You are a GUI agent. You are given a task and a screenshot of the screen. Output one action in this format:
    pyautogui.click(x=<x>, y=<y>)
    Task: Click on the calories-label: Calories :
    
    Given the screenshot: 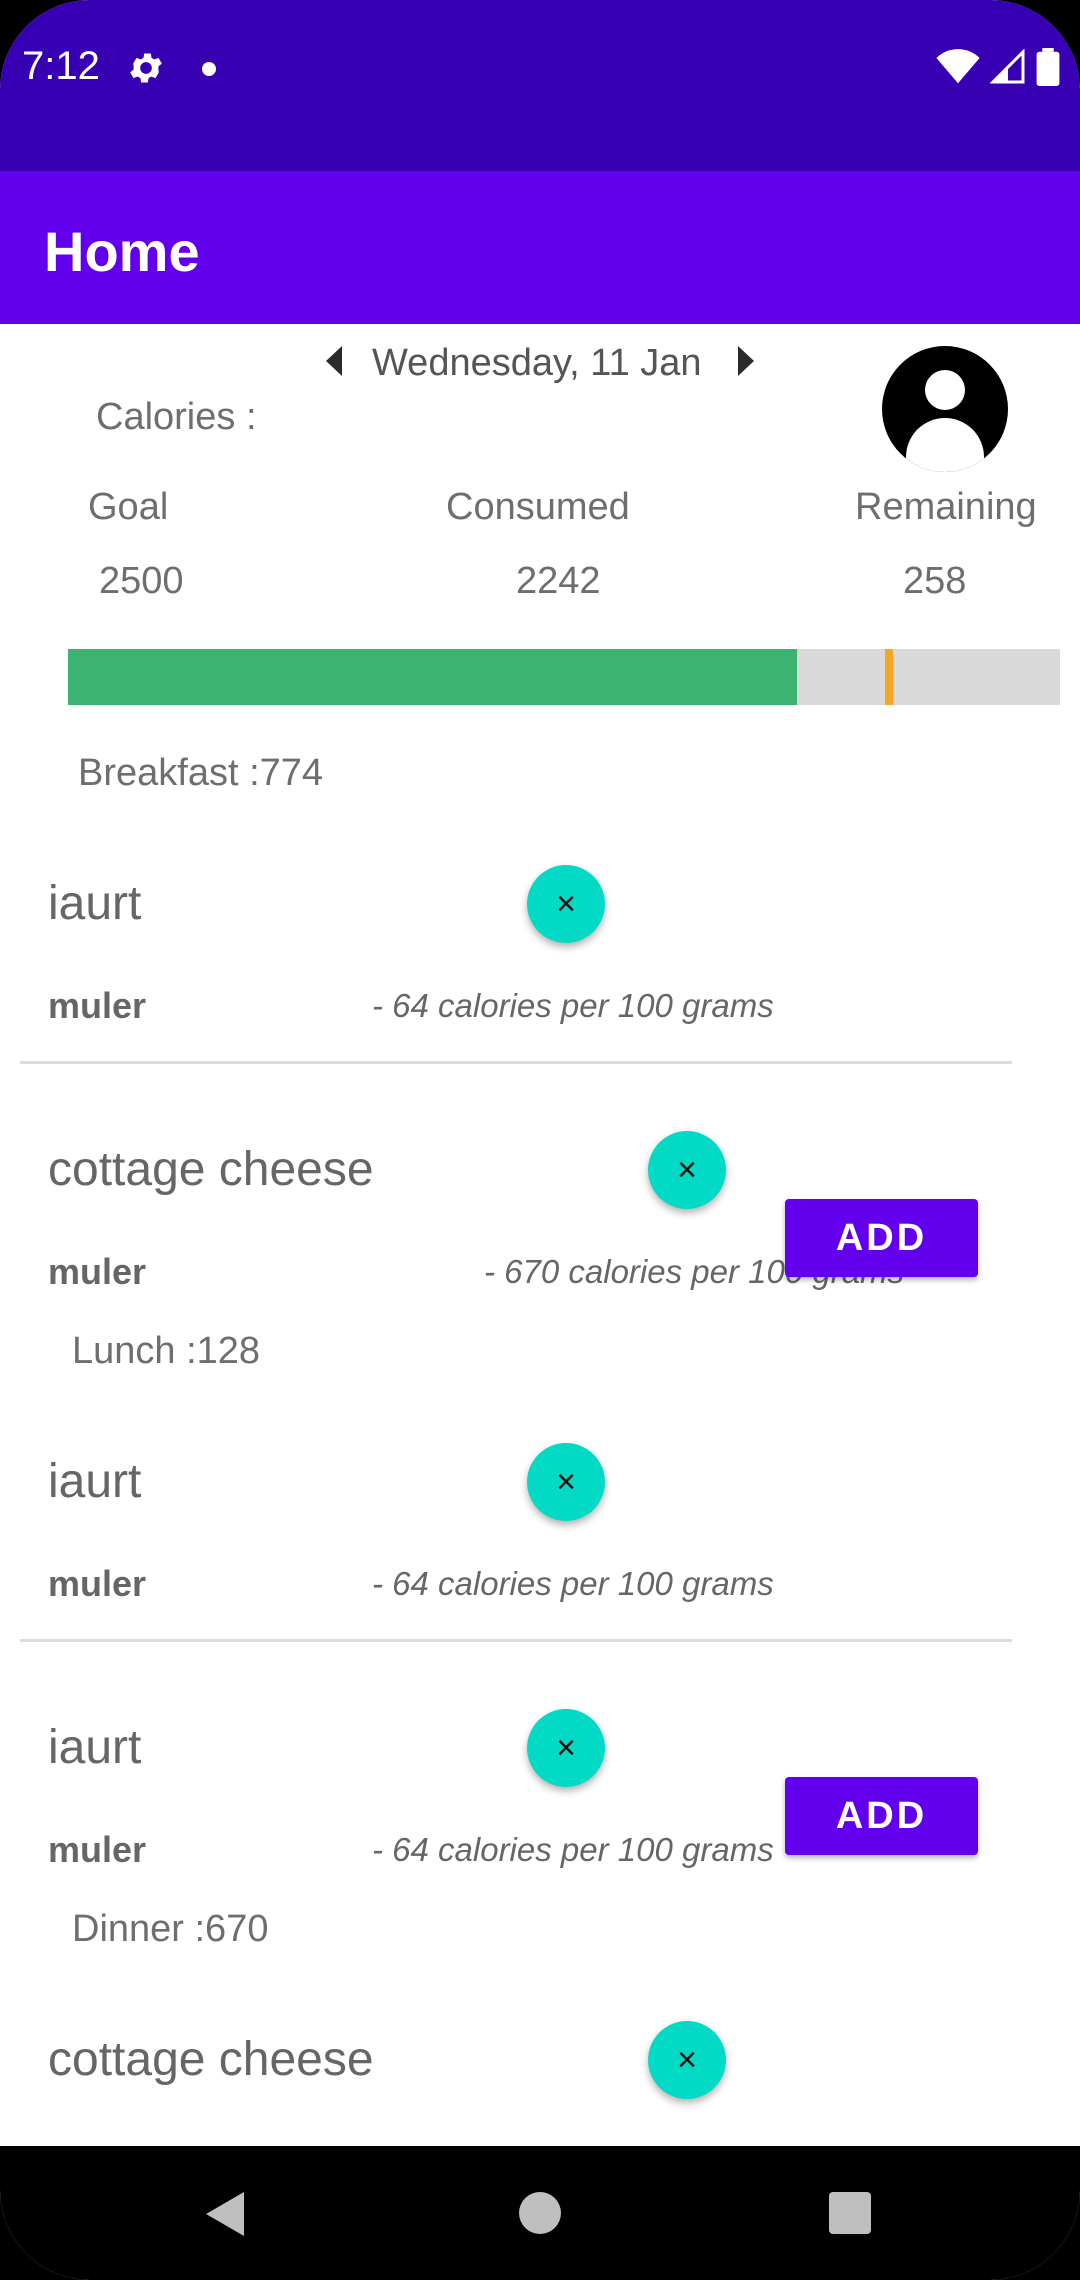 What is the action you would take?
    pyautogui.click(x=176, y=417)
    